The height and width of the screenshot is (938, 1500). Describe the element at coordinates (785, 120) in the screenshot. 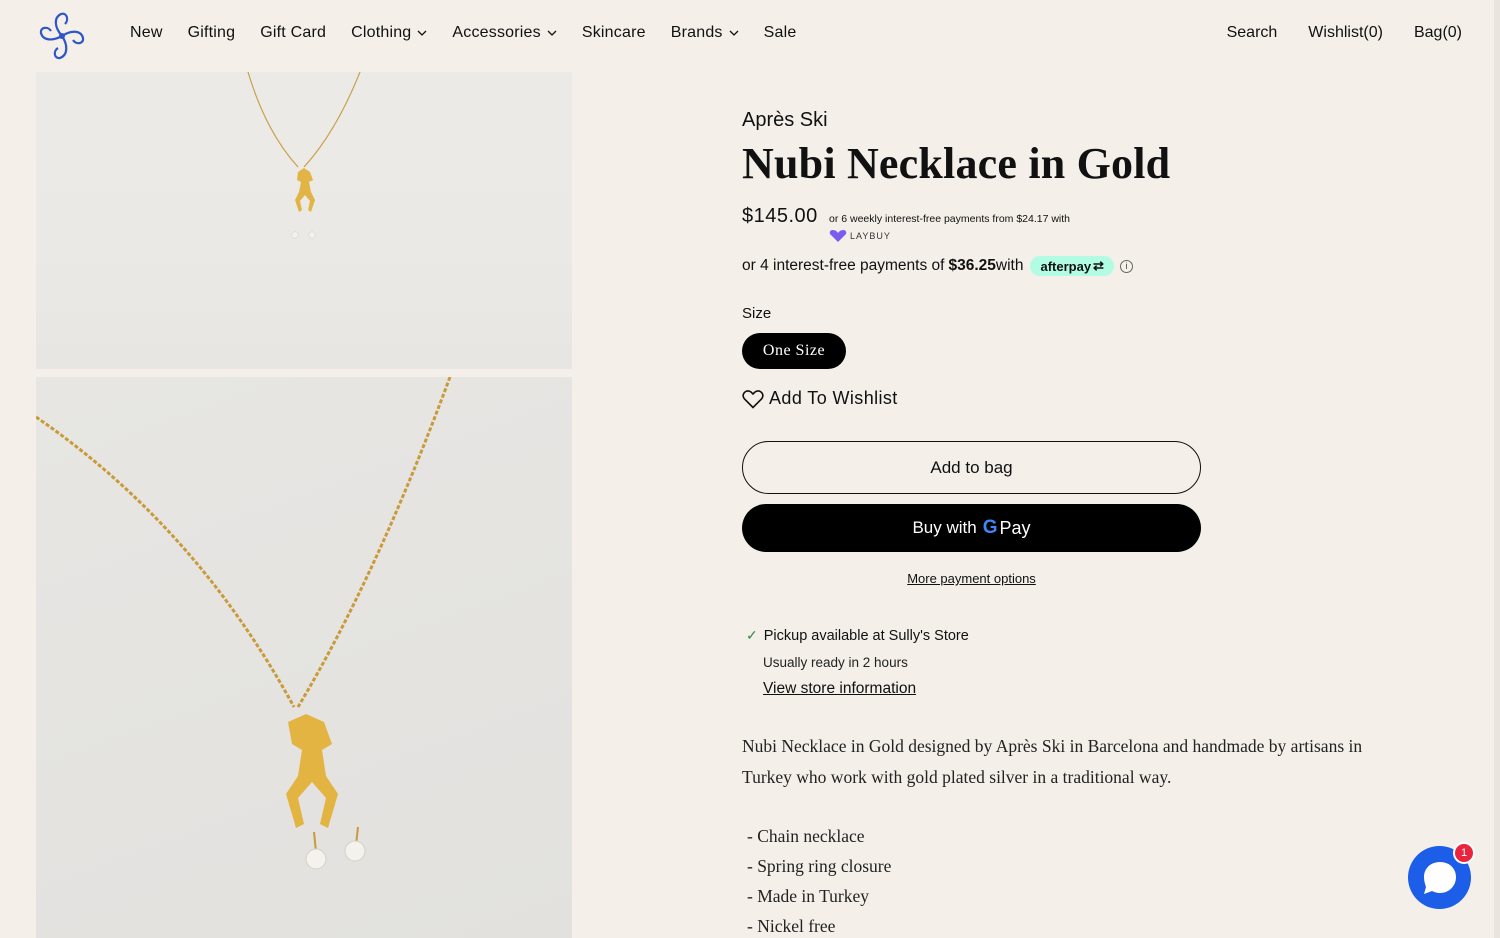

I see `product-brand: Après Ski` at that location.